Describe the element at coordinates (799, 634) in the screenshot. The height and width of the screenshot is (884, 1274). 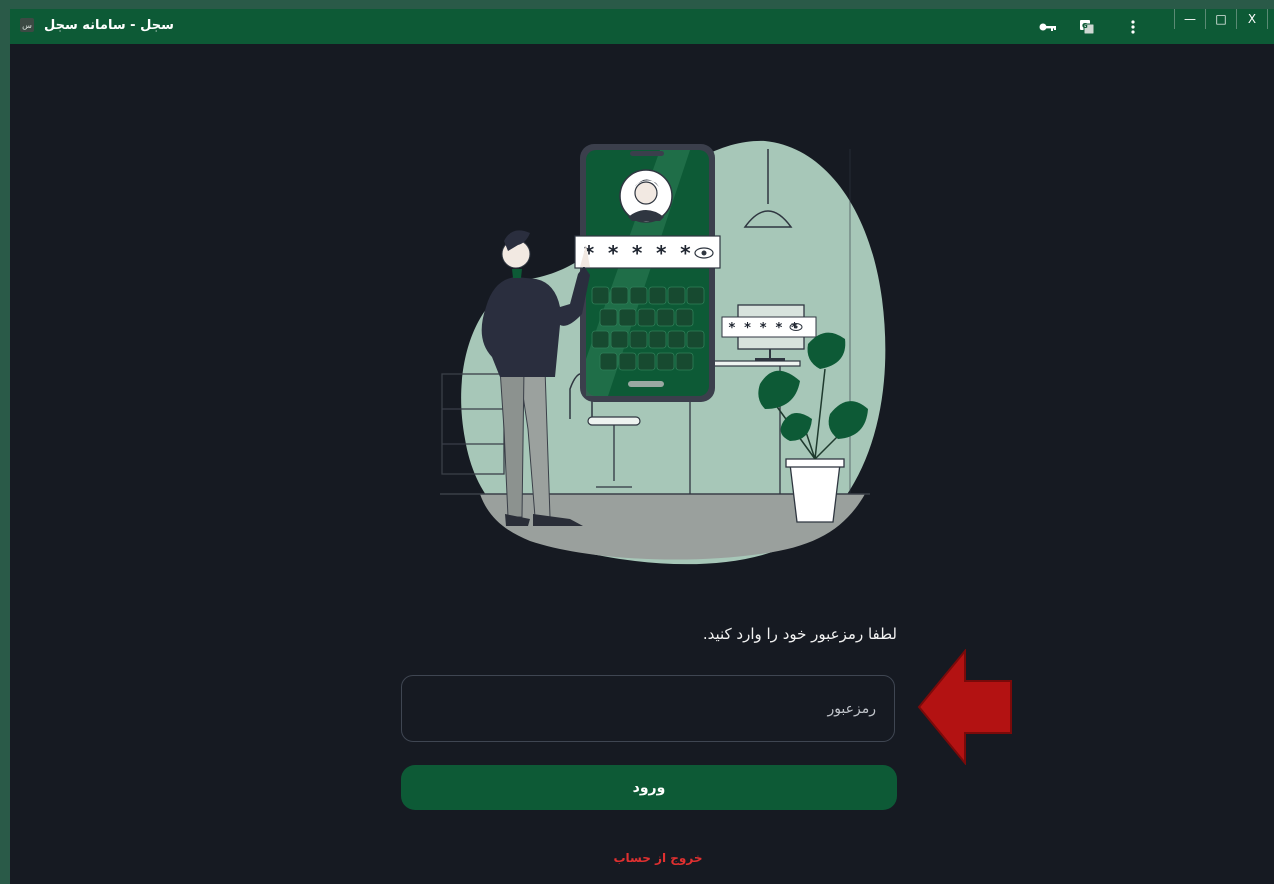
I see `password-prompt: لطفا رمزعبور خود را وارد کنید.` at that location.